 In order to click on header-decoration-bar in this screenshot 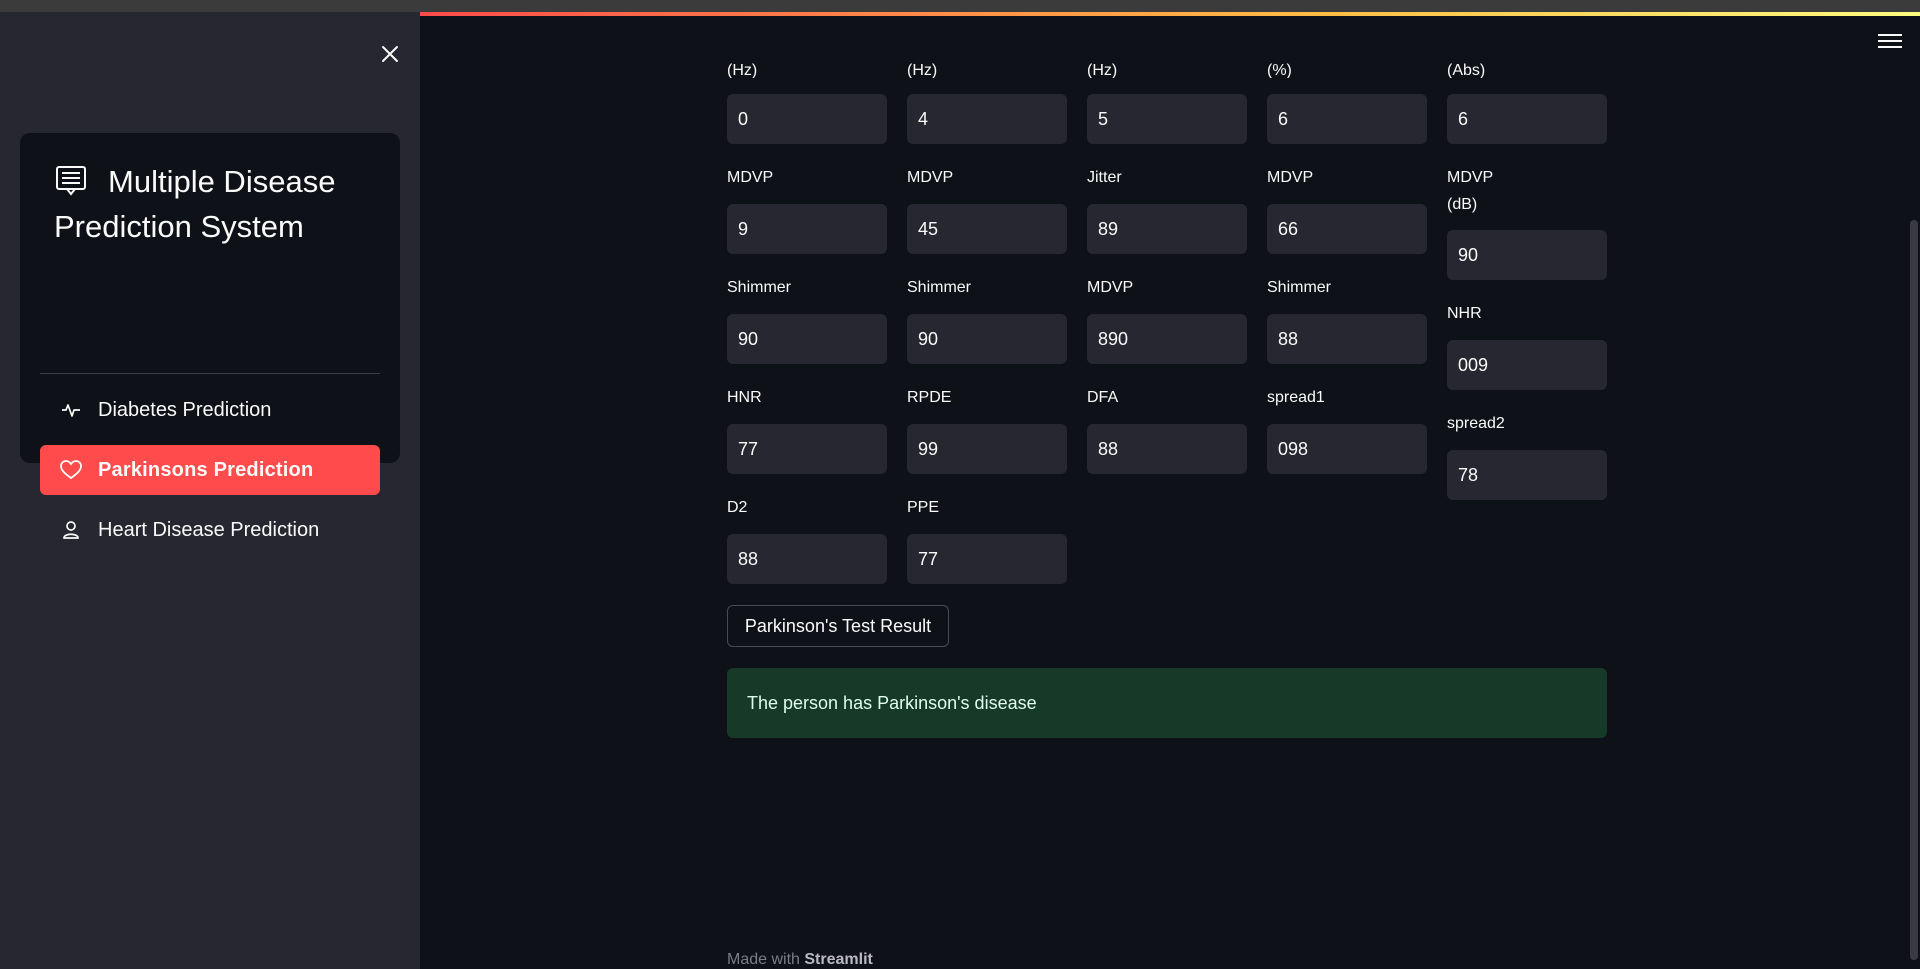, I will do `click(1170, 14)`.